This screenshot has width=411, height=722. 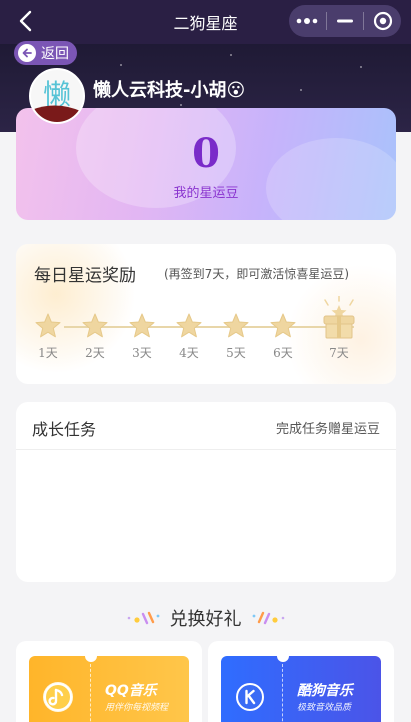 What do you see at coordinates (256, 274) in the screenshot?
I see `daily-reward-subtitle: (再签到7天，即可激活惊喜星运豆)` at bounding box center [256, 274].